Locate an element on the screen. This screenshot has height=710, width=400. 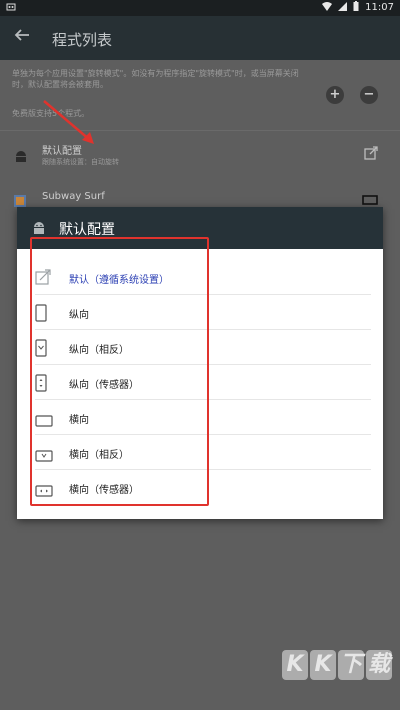
back-arrow-icon is located at coordinates (22, 37).